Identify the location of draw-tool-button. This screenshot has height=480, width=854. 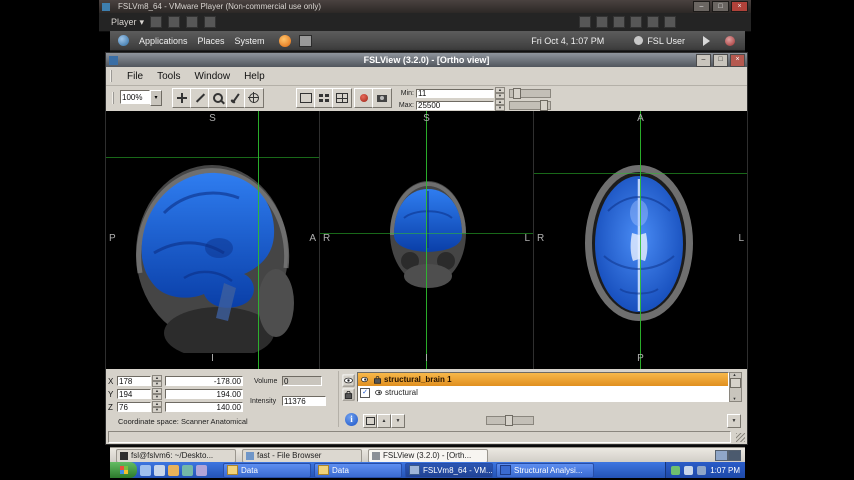
(200, 98).